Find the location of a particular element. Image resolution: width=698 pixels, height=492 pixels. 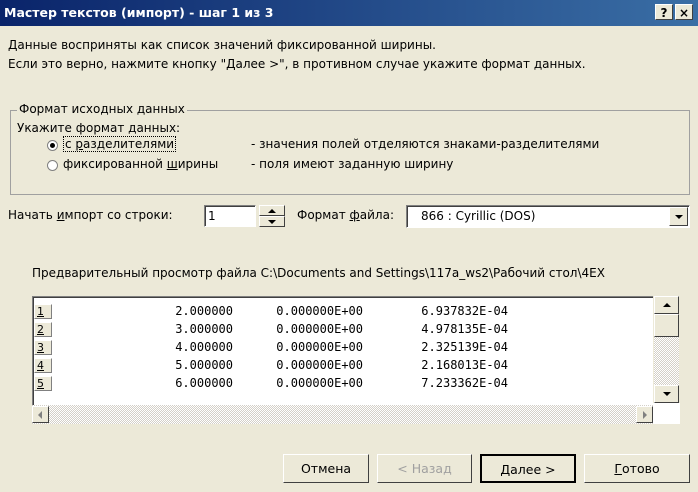

cell-col3: 2.168013E-04 is located at coordinates (464, 365).